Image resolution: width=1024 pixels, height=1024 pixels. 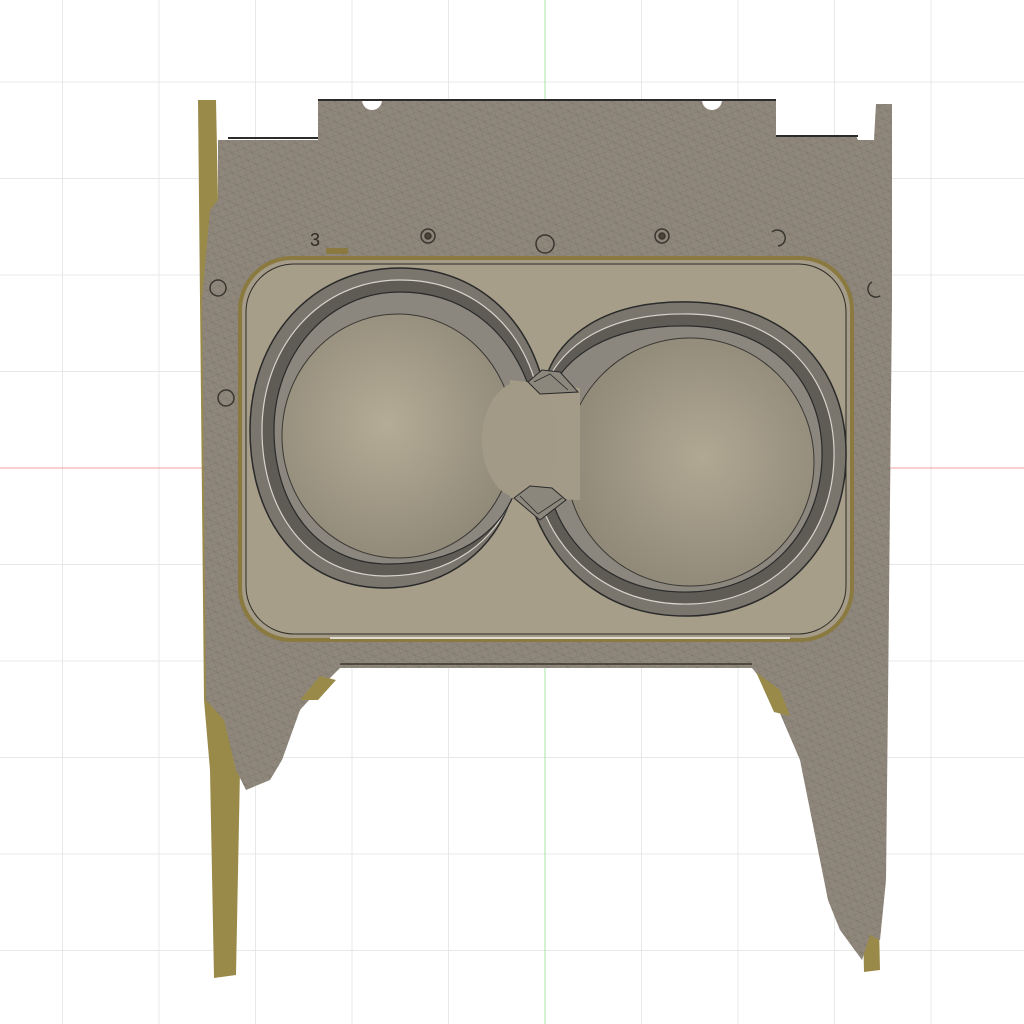 I want to click on panel-number-label: 3, so click(x=315, y=240).